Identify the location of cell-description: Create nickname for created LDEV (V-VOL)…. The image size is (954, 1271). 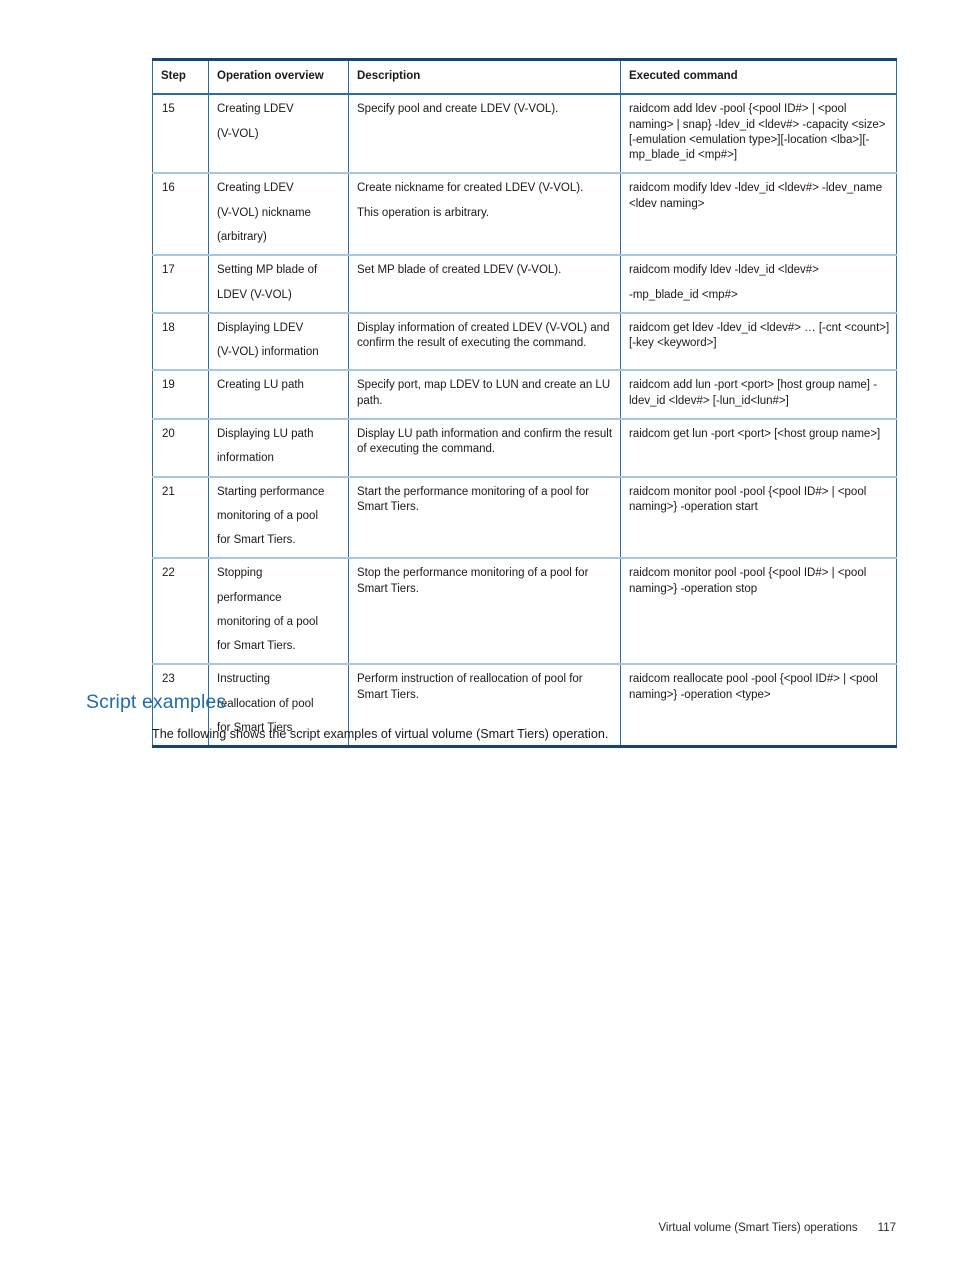
(484, 214).